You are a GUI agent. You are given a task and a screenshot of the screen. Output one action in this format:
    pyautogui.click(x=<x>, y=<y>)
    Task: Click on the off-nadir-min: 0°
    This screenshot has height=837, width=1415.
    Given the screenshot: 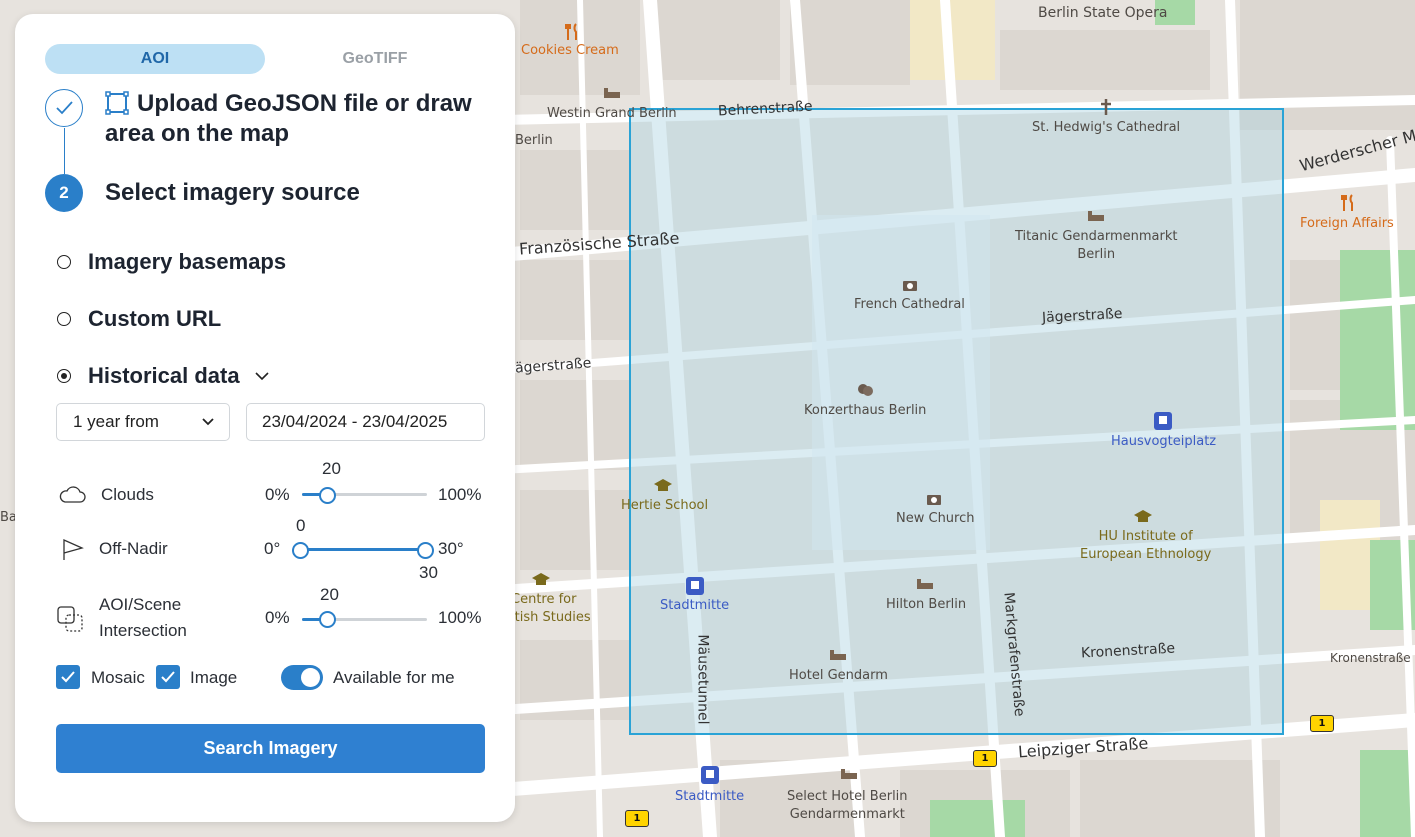 What is the action you would take?
    pyautogui.click(x=272, y=548)
    